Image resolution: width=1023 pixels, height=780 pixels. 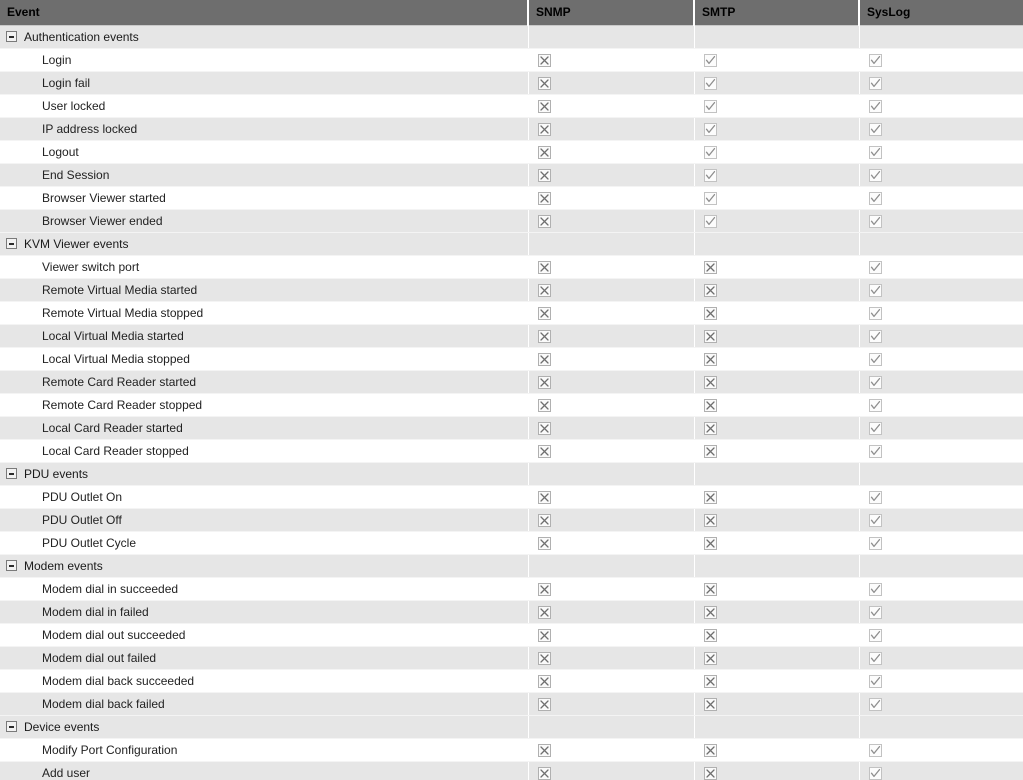 I want to click on table-row: PDU Outlet On, so click(x=511, y=497).